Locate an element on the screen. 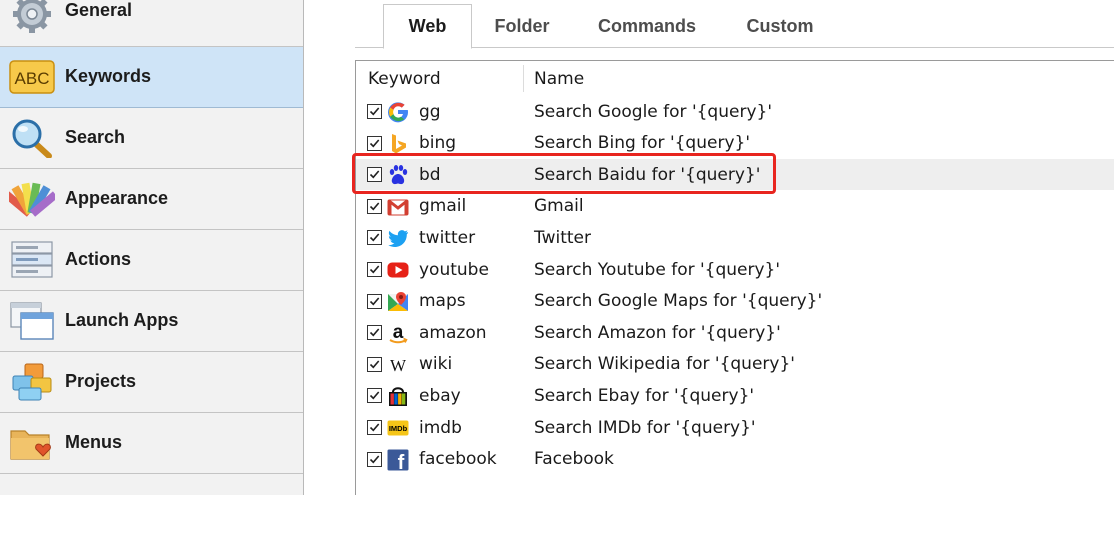 The image size is (1114, 535). table-row: a amazon Search Amazon for '{query}' is located at coordinates (735, 332).